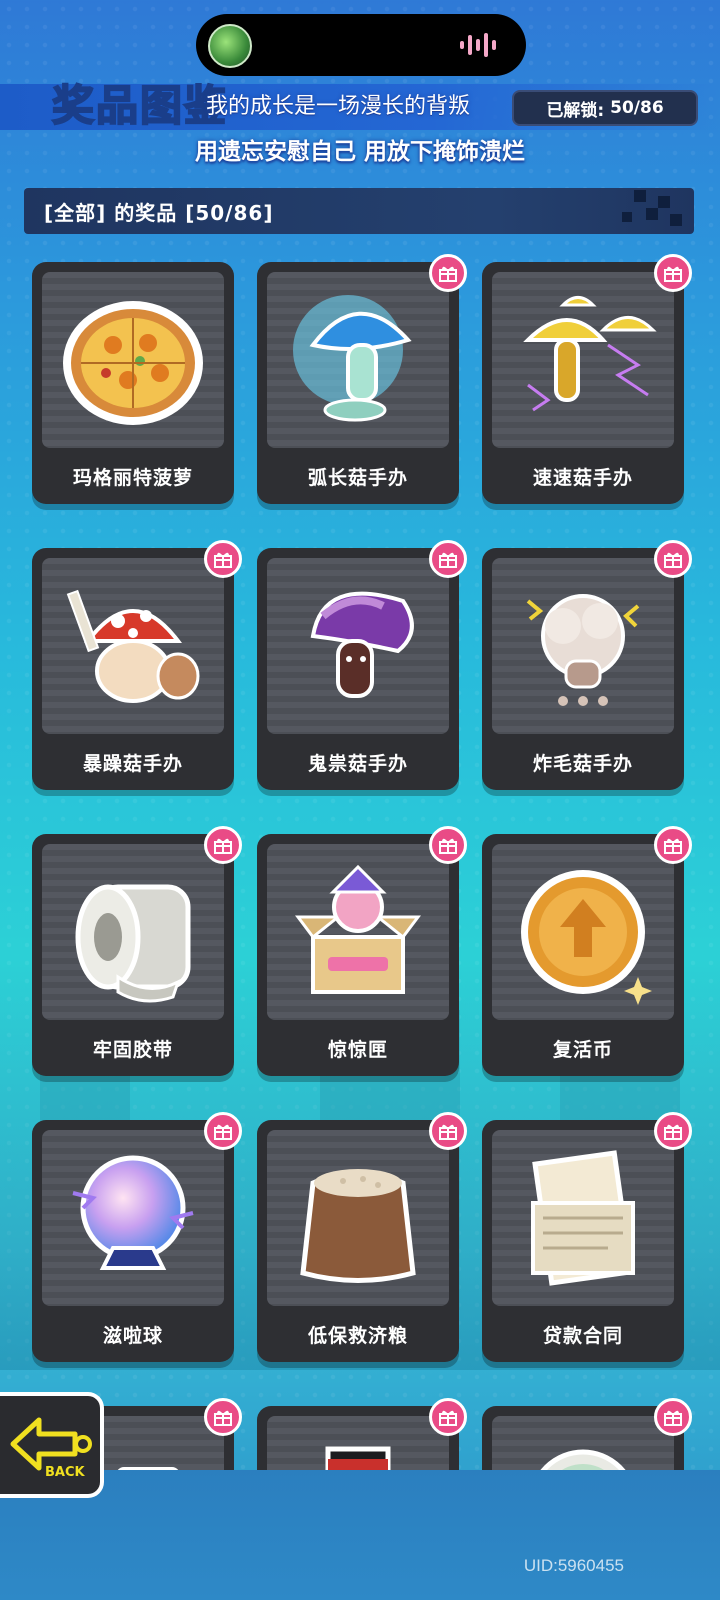  I want to click on prize-card: 低保救济粮, so click(362, 1237).